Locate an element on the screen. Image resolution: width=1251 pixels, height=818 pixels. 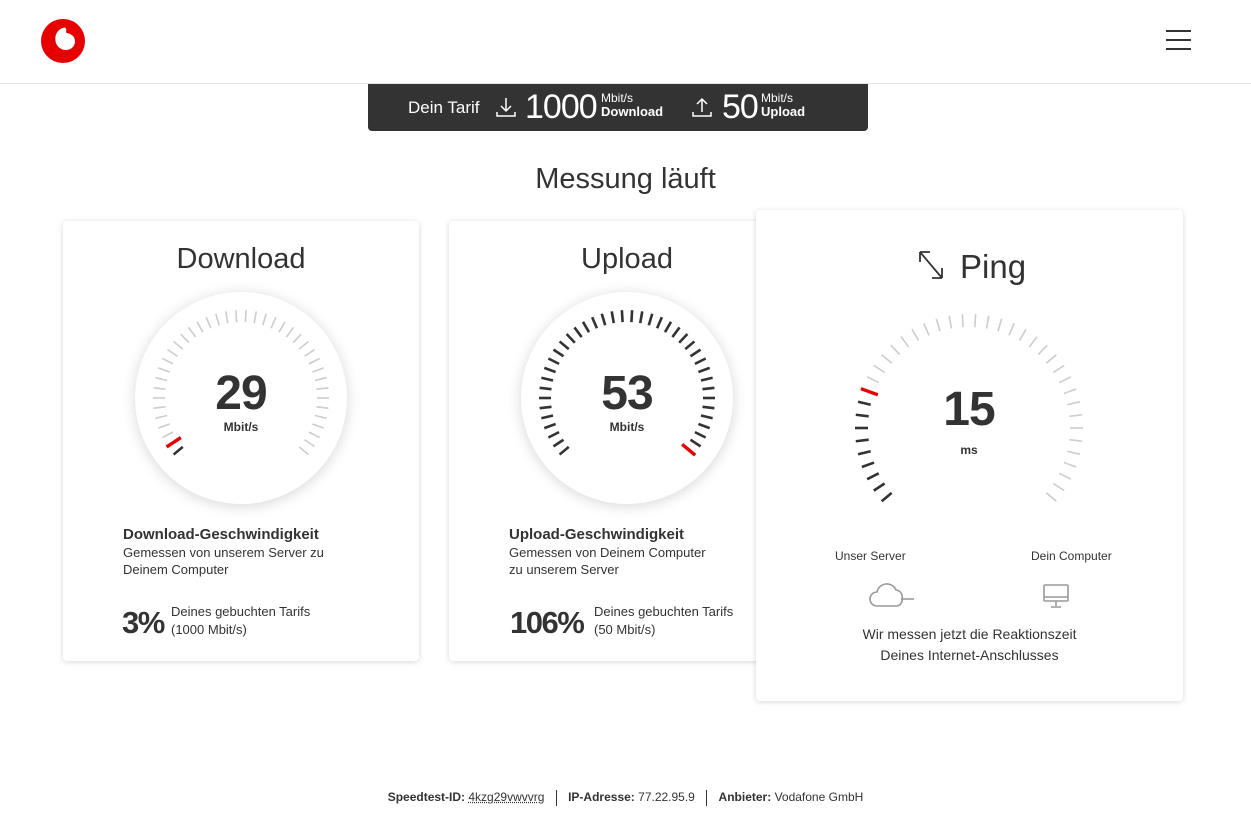
download-desc-title: Download-Geschwindigkeit is located at coordinates (221, 534).